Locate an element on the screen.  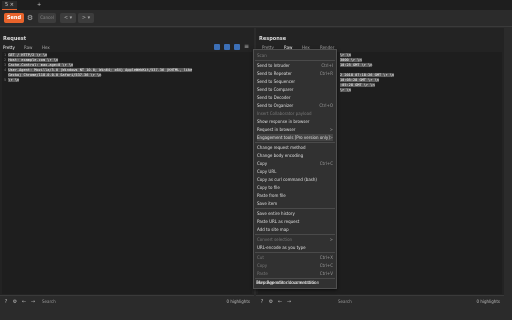
menu-item-show-response-in-browser: Show response in browser is located at coordinates (295, 121).